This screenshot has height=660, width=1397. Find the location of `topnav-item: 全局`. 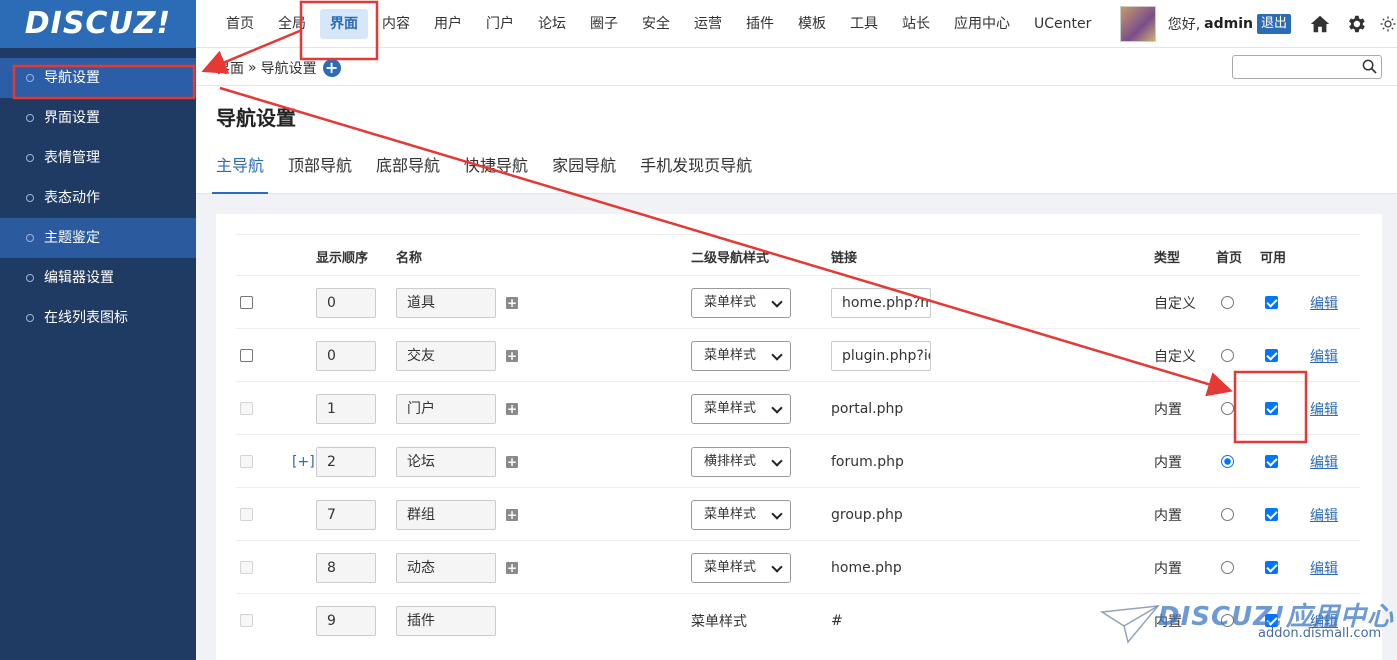

topnav-item: 全局 is located at coordinates (292, 24).